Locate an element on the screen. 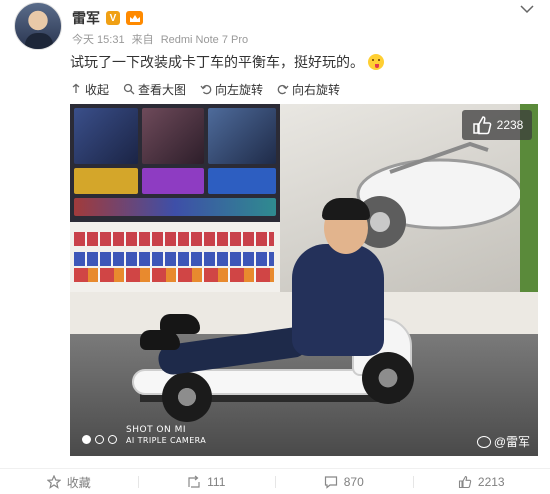 This screenshot has width=550, height=494. post-actions: 收藏 111 870 2213 is located at coordinates (275, 482).